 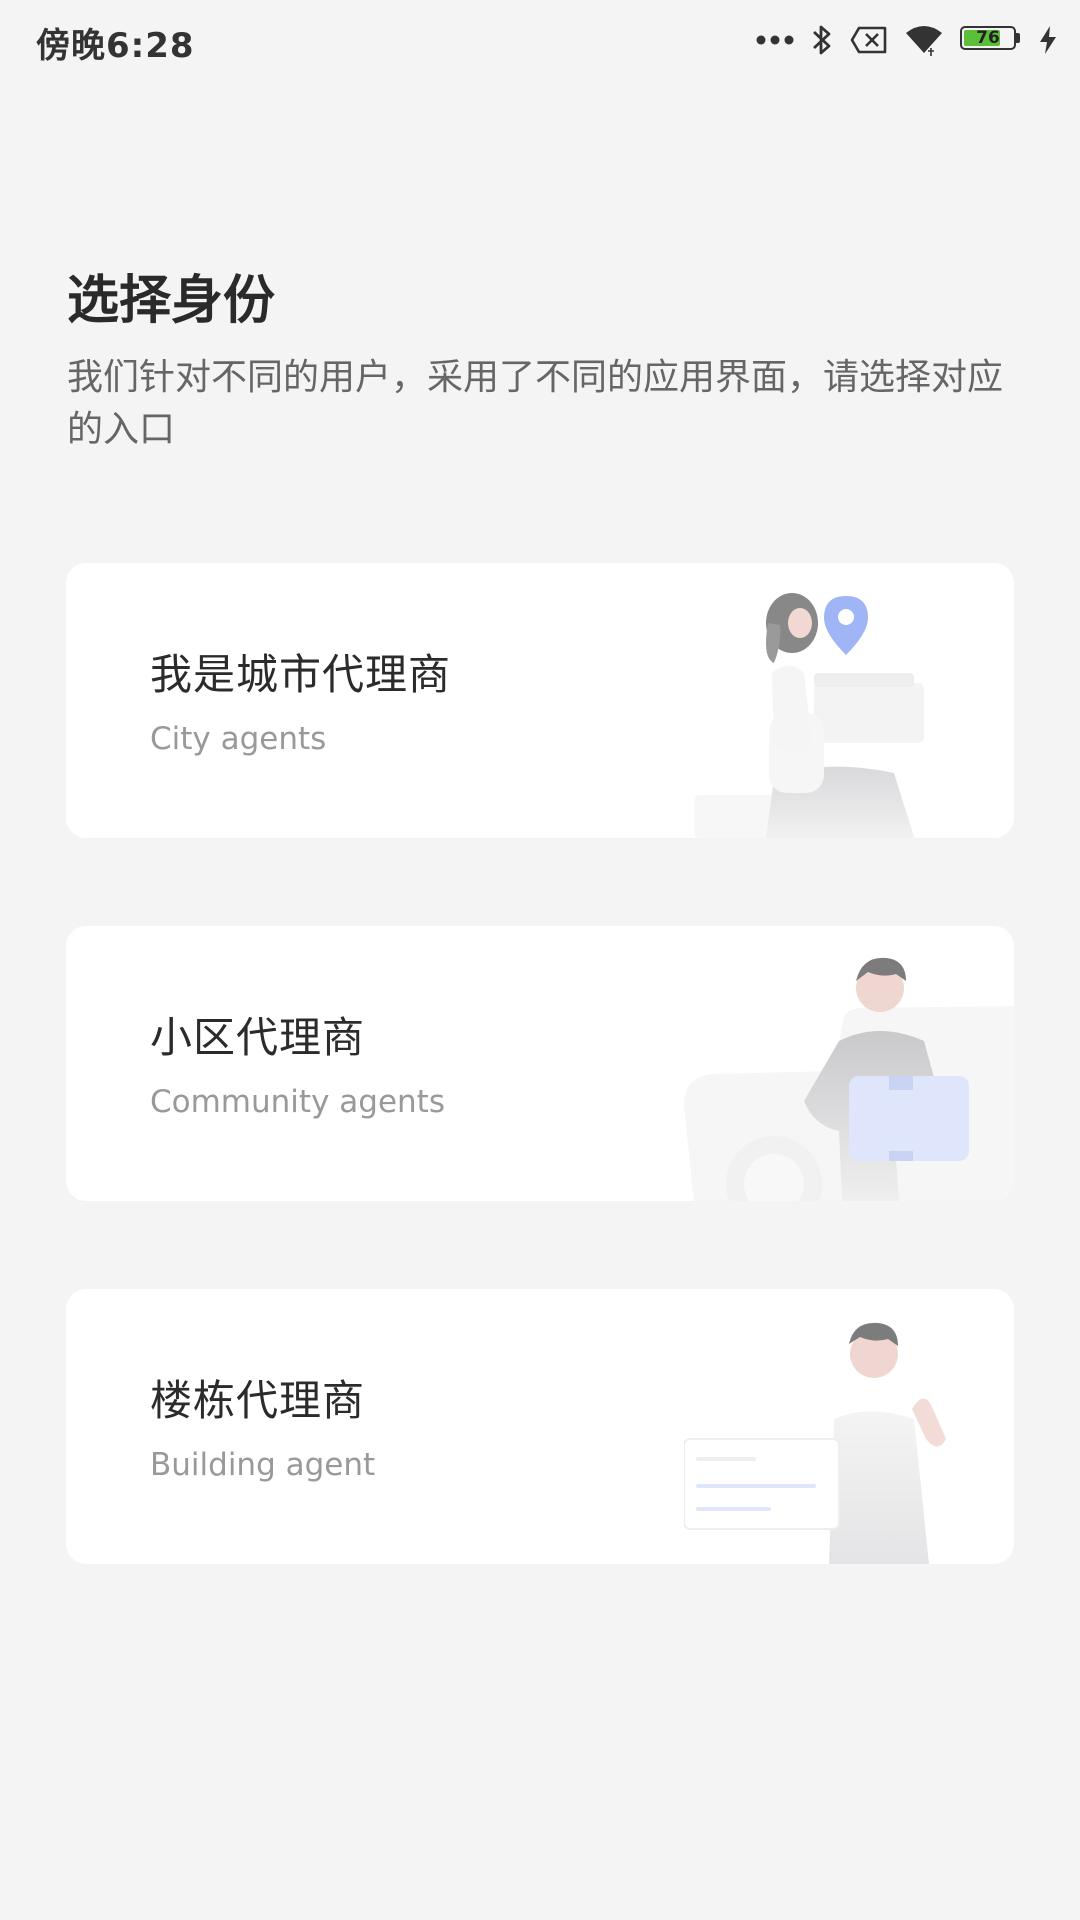 I want to click on status-time: 傍晚6:28, so click(x=115, y=46).